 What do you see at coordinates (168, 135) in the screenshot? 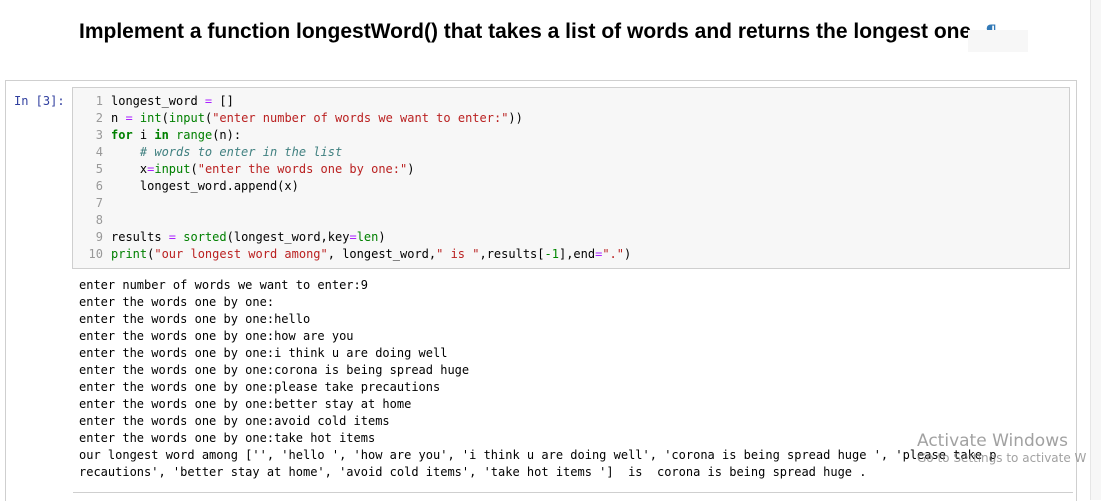
I see `code-line: 3 for i in range(n):` at bounding box center [168, 135].